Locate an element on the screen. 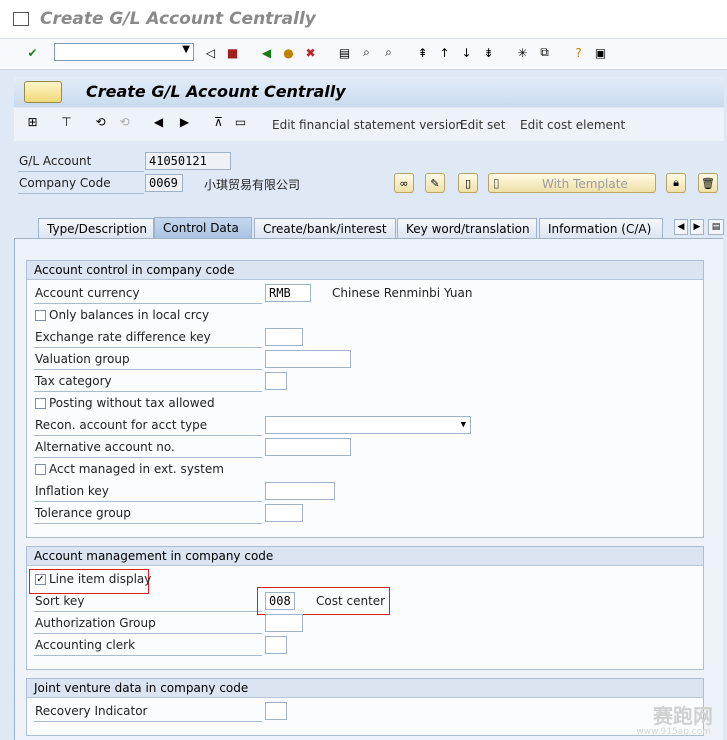 Image resolution: width=727 pixels, height=740 pixels. back-icon: ◀ is located at coordinates (266, 52).